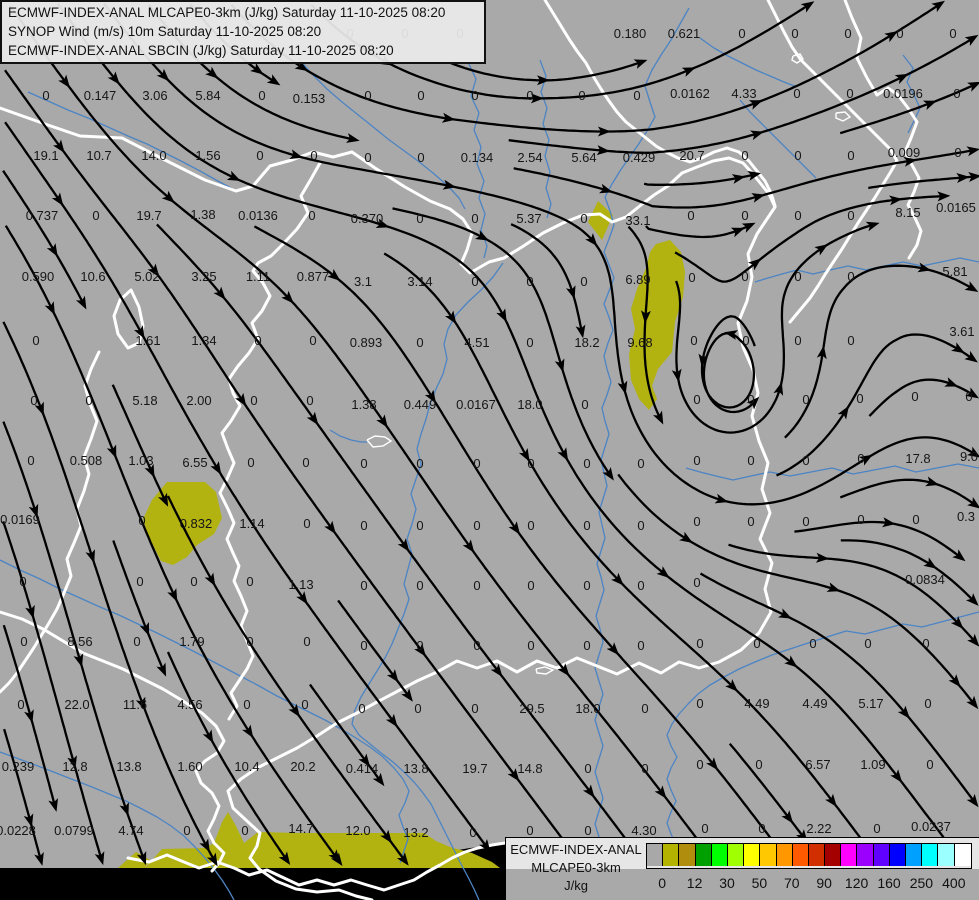 The height and width of the screenshot is (900, 979). Describe the element at coordinates (146, 276) in the screenshot. I see `map-value-label: 5.02` at that location.